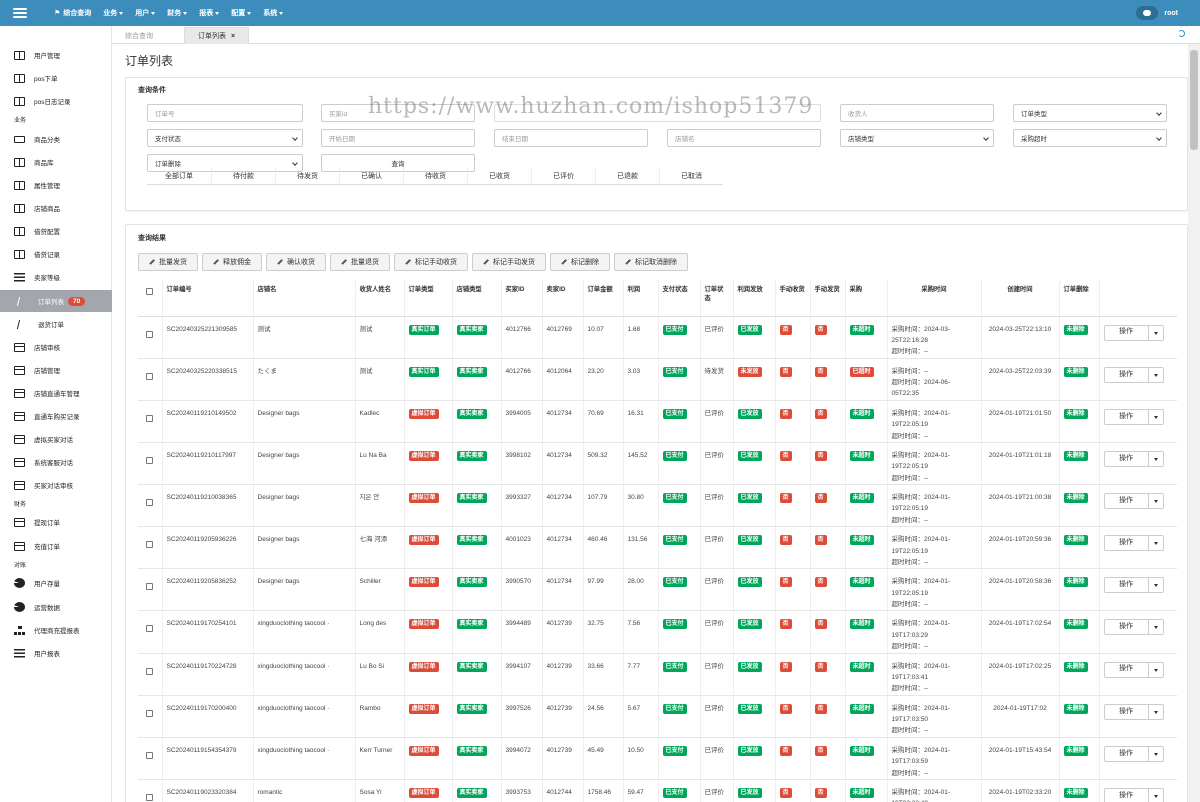 This screenshot has height=802, width=1200. I want to click on status-tab-received: 已收货, so click(499, 176).